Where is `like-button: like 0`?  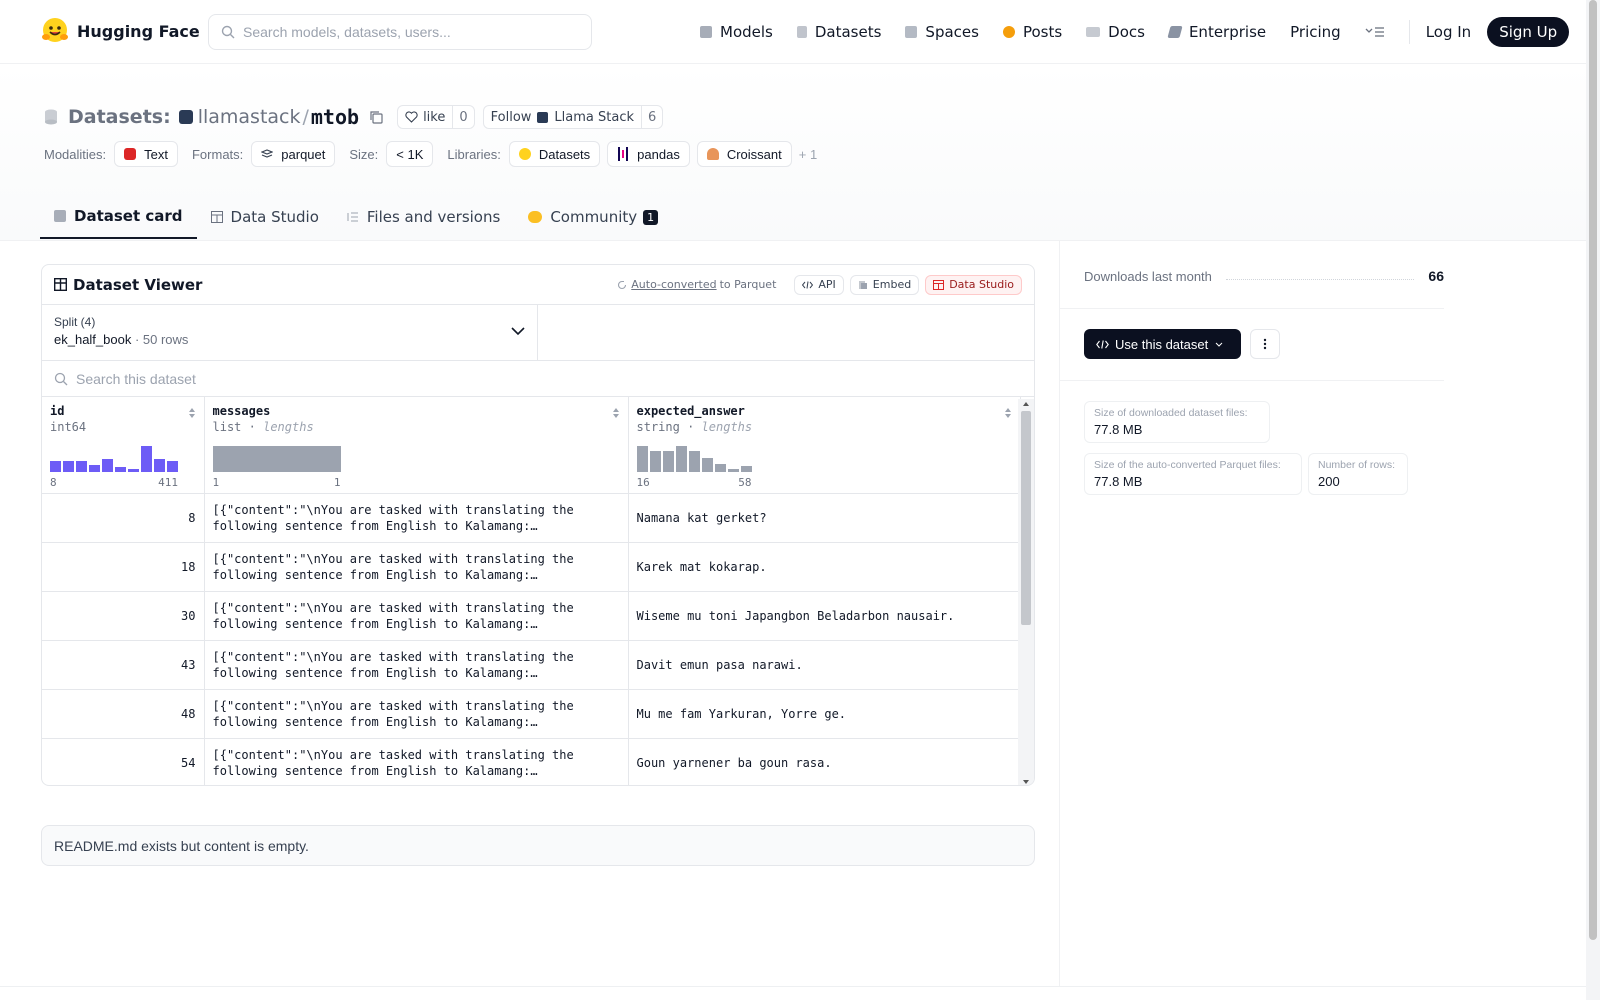 like-button: like 0 is located at coordinates (436, 117).